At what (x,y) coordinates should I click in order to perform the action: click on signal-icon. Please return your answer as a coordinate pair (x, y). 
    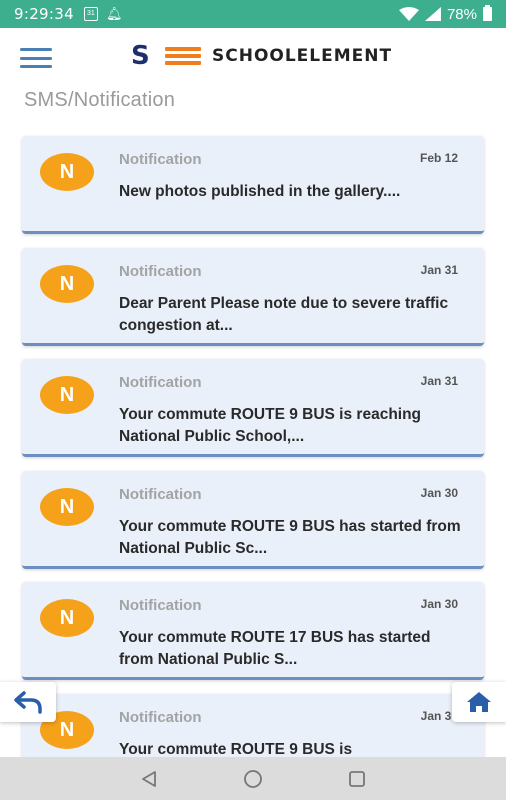
    Looking at the image, I should click on (432, 14).